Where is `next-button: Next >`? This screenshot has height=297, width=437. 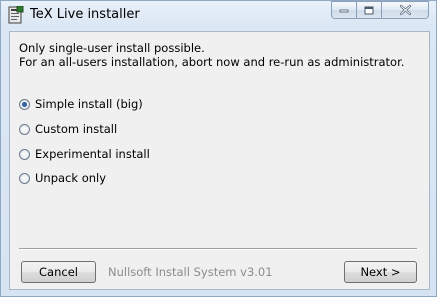 next-button: Next > is located at coordinates (380, 272).